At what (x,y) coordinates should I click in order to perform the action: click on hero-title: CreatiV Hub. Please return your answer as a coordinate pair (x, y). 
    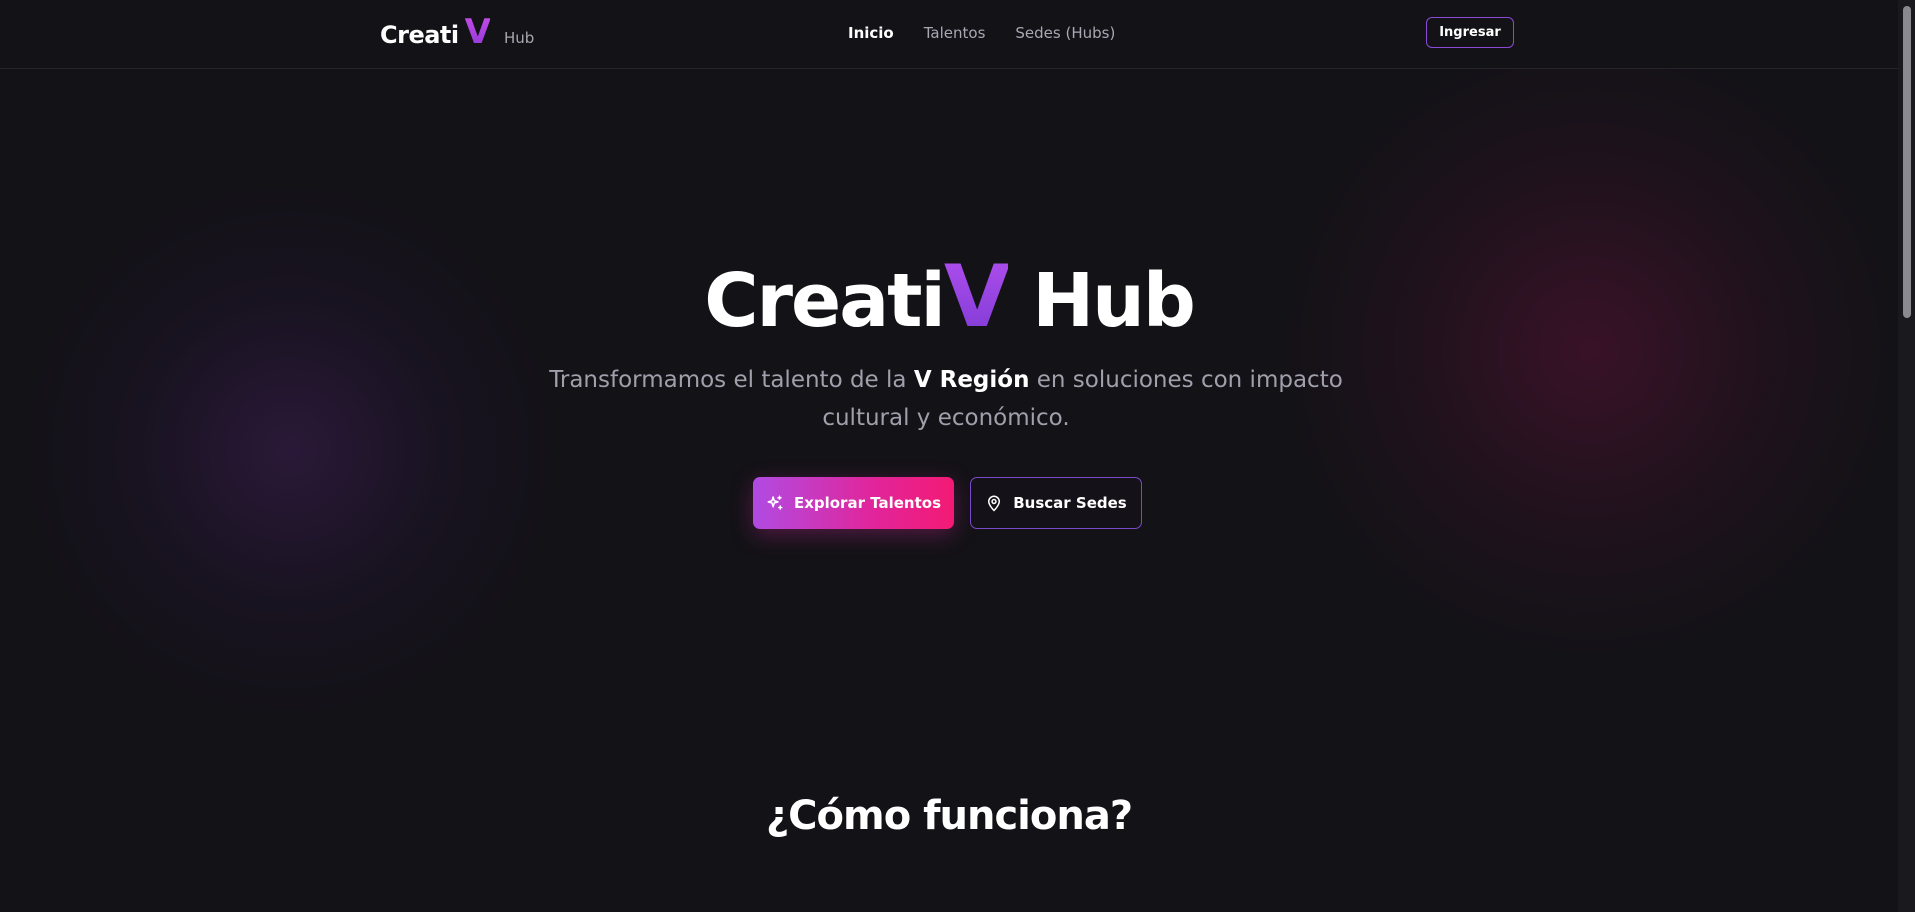
    Looking at the image, I should click on (949, 297).